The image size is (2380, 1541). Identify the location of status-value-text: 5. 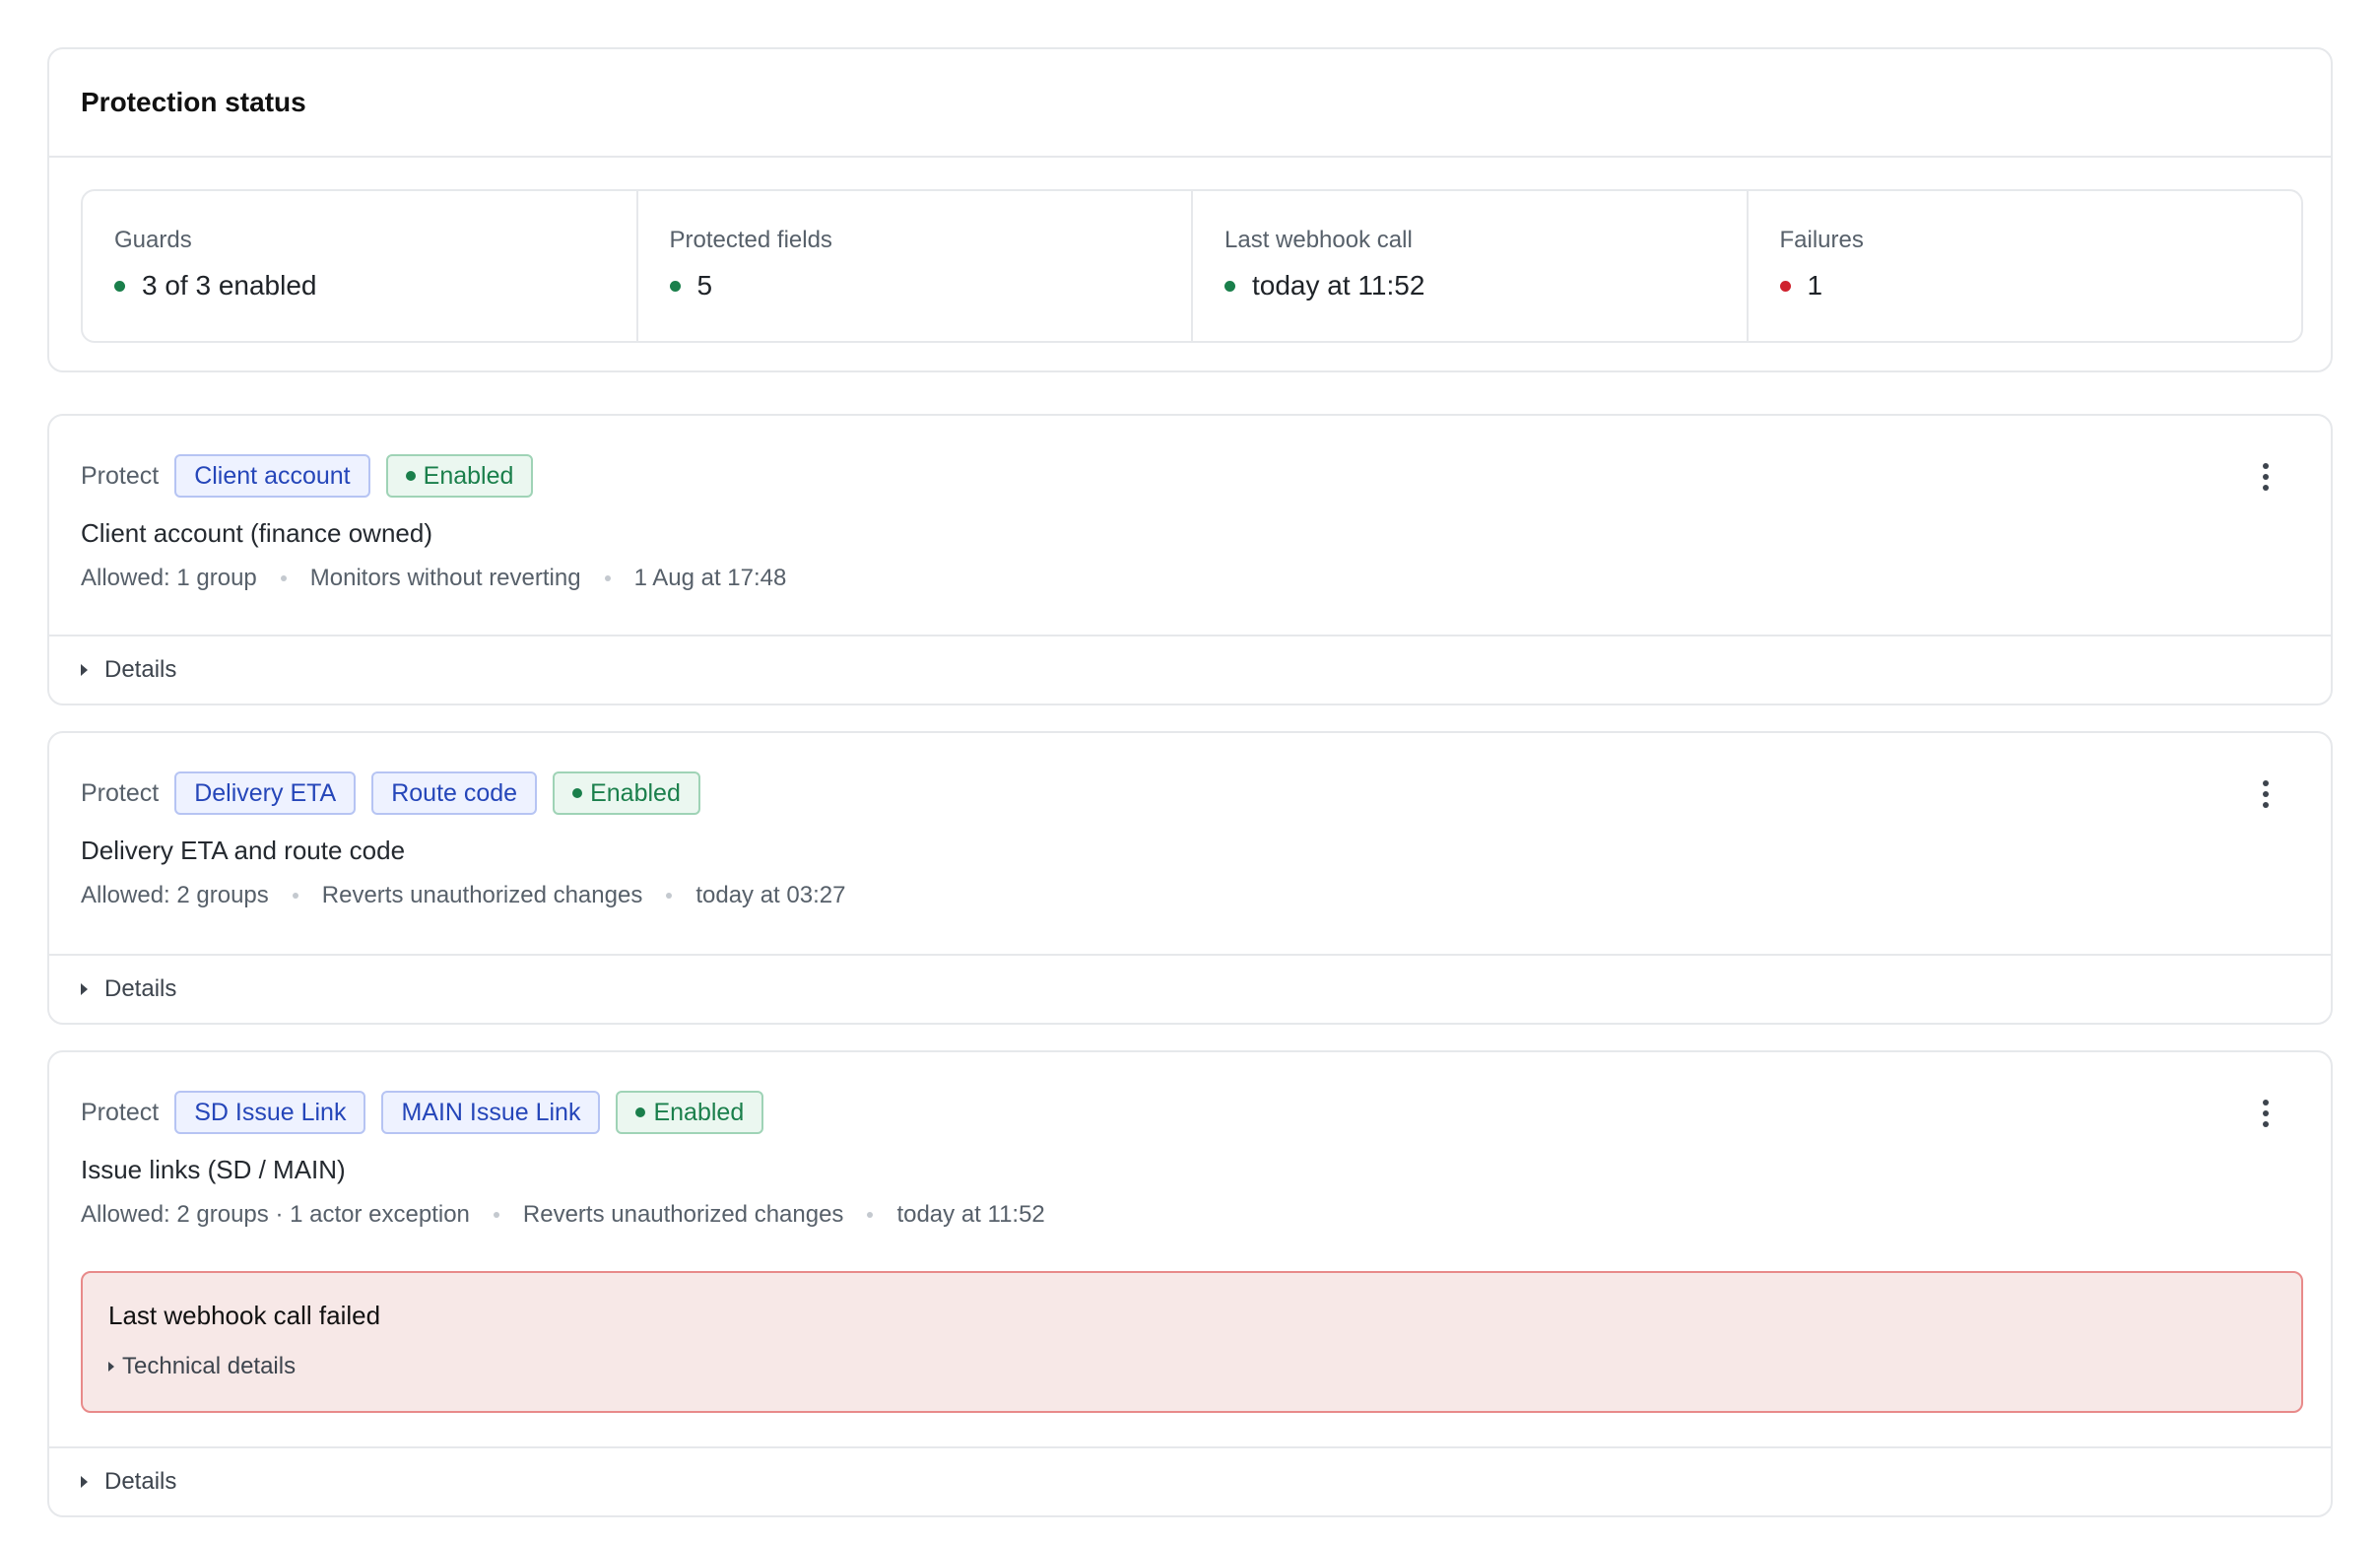
(704, 285).